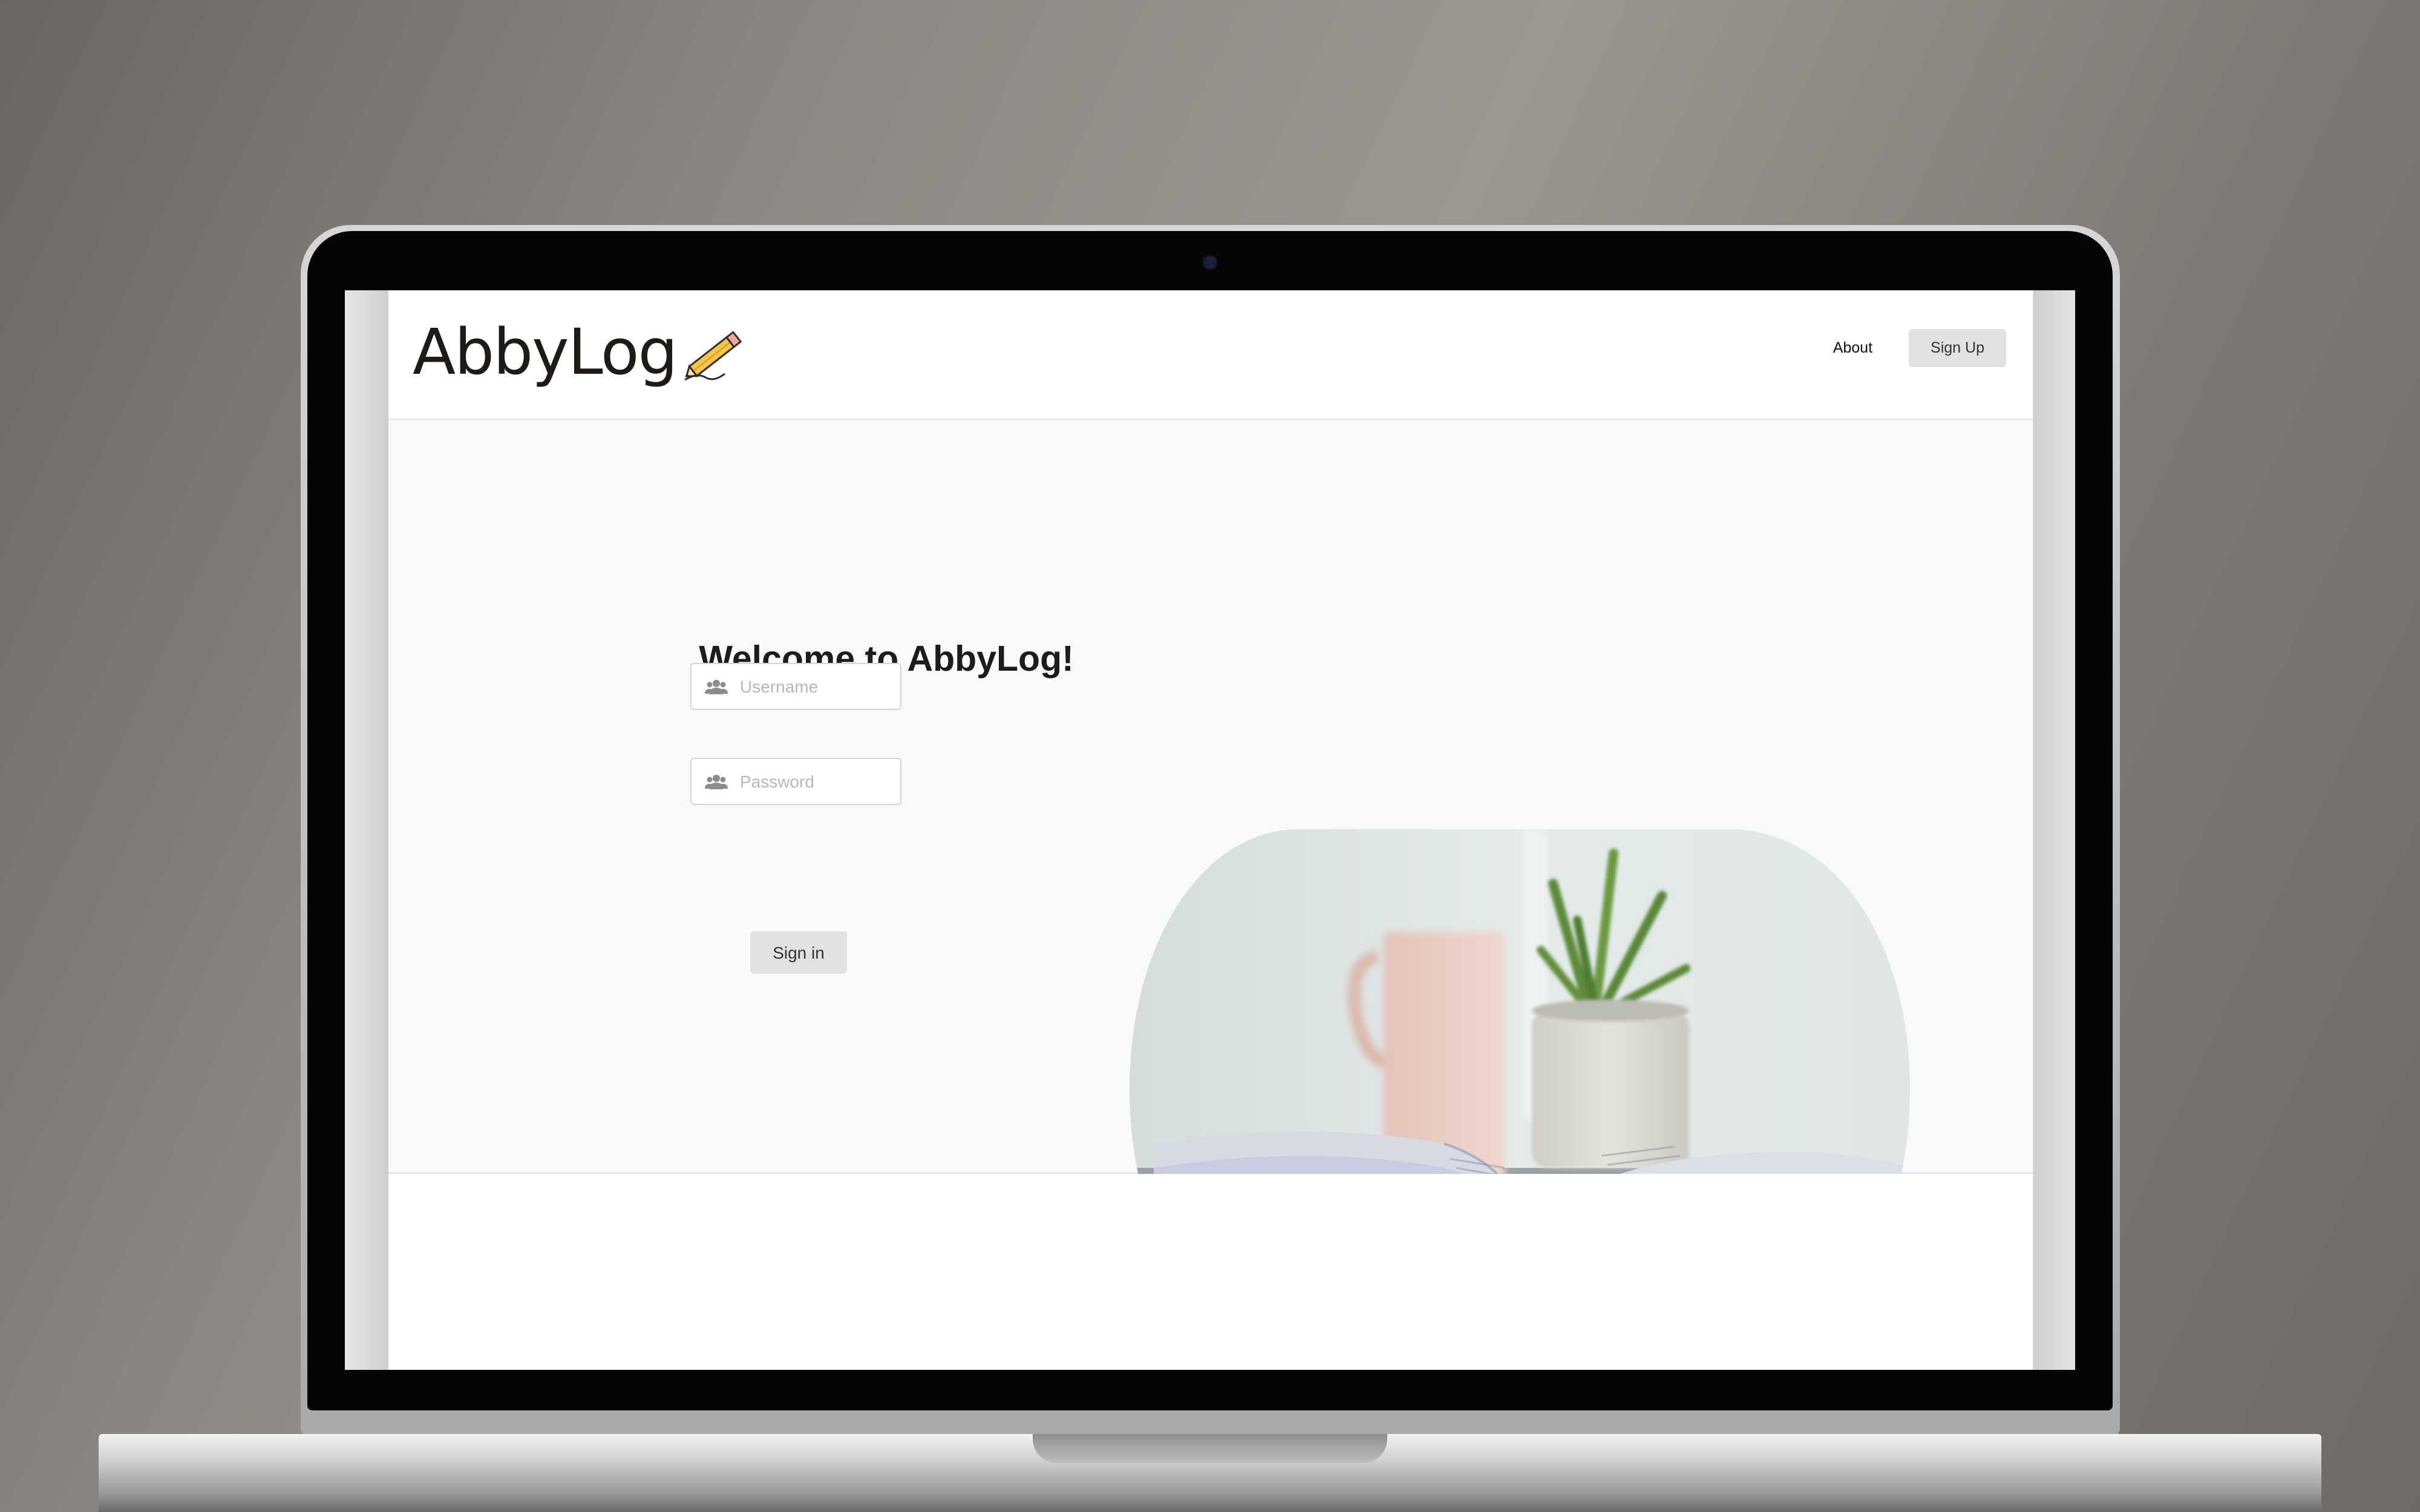  What do you see at coordinates (1853, 348) in the screenshot?
I see `nav-about-link: About` at bounding box center [1853, 348].